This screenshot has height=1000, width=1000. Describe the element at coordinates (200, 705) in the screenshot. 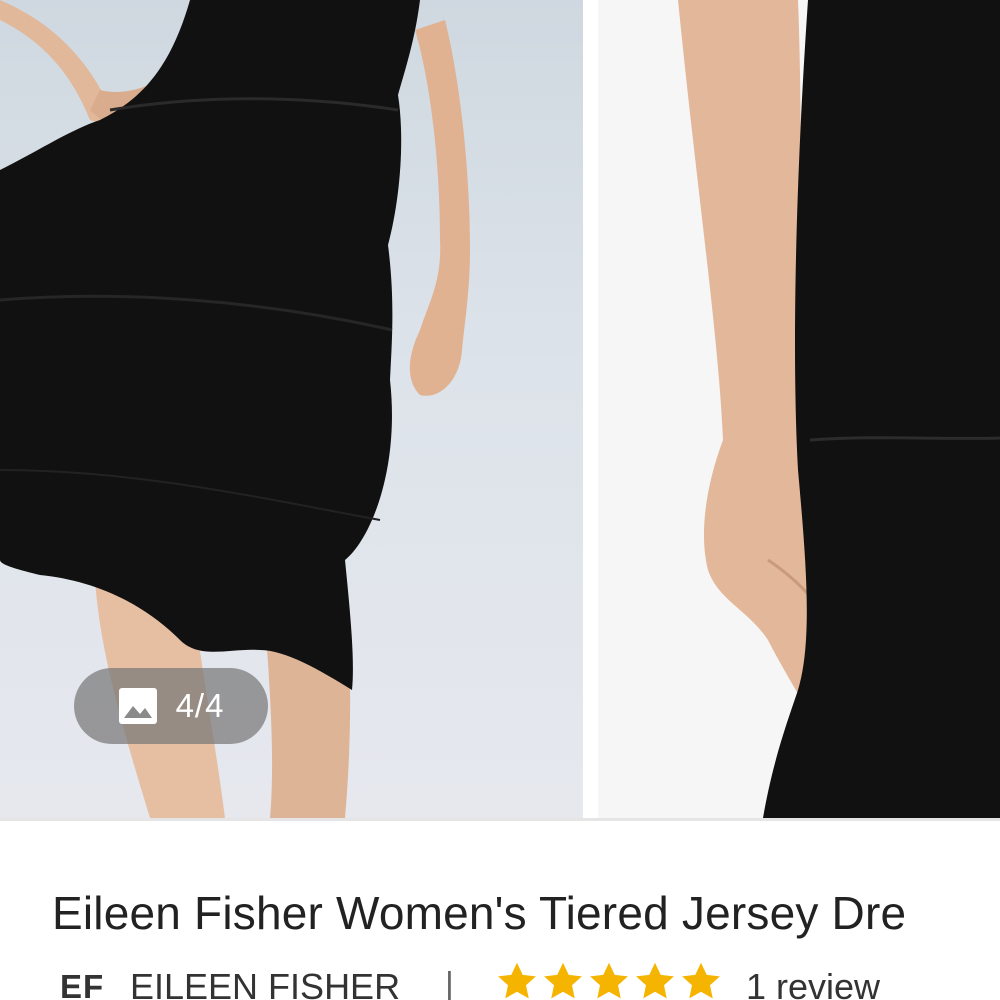

I see `image-counter-text: 4/4` at that location.